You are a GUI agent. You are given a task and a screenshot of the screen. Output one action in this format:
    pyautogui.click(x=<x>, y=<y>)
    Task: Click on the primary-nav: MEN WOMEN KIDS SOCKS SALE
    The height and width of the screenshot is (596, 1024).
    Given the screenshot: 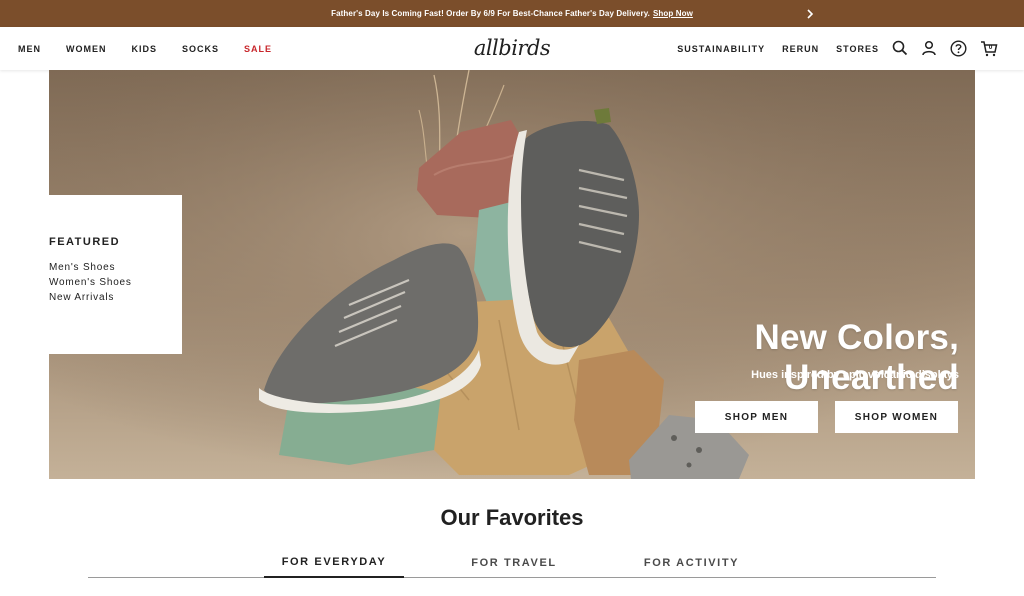 What is the action you would take?
    pyautogui.click(x=145, y=48)
    